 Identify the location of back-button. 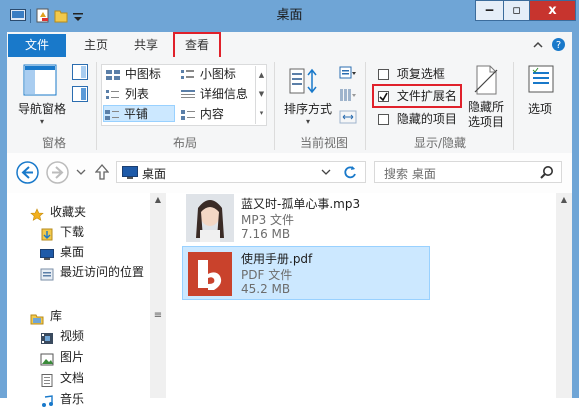
(27, 172).